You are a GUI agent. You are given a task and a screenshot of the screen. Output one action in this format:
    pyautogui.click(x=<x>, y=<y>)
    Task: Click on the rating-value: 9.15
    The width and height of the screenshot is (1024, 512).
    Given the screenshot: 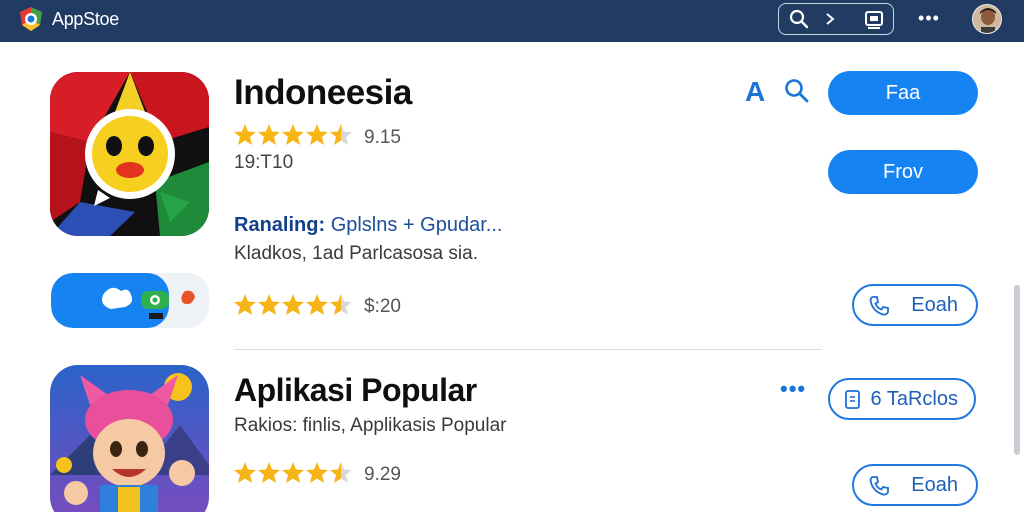 What is the action you would take?
    pyautogui.click(x=382, y=137)
    